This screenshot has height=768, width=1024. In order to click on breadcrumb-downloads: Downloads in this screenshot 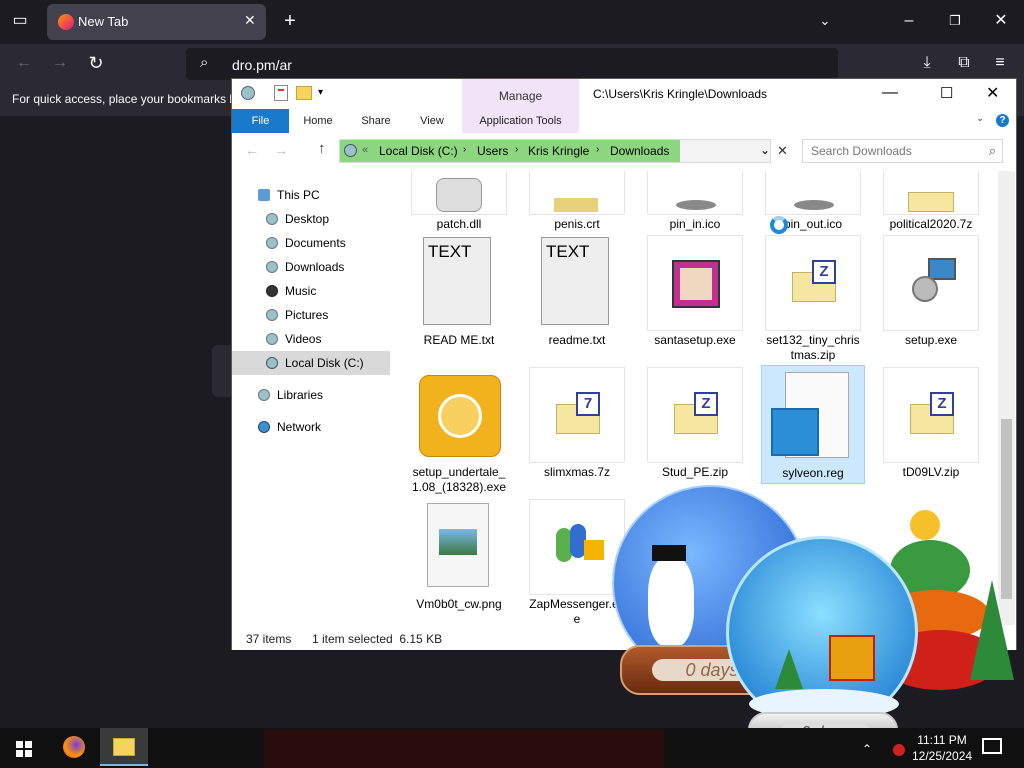, I will do `click(639, 151)`.